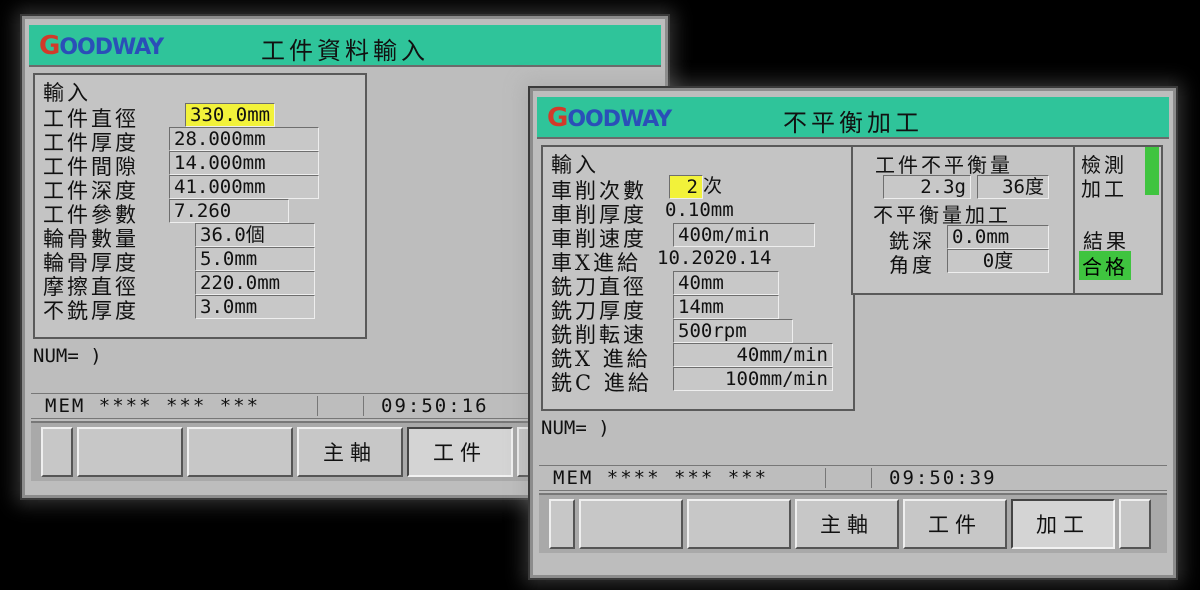 This screenshot has height=590, width=1200. What do you see at coordinates (255, 259) in the screenshot?
I see `spoke-thickness-field: 5.0mm` at bounding box center [255, 259].